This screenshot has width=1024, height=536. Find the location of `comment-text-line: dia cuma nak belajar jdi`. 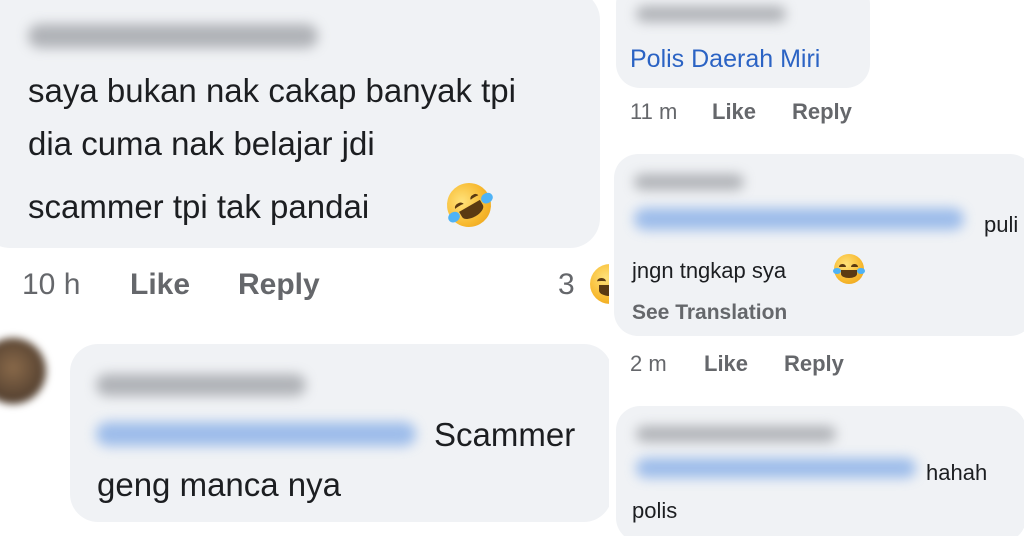

comment-text-line: dia cuma nak belajar jdi is located at coordinates (201, 143).